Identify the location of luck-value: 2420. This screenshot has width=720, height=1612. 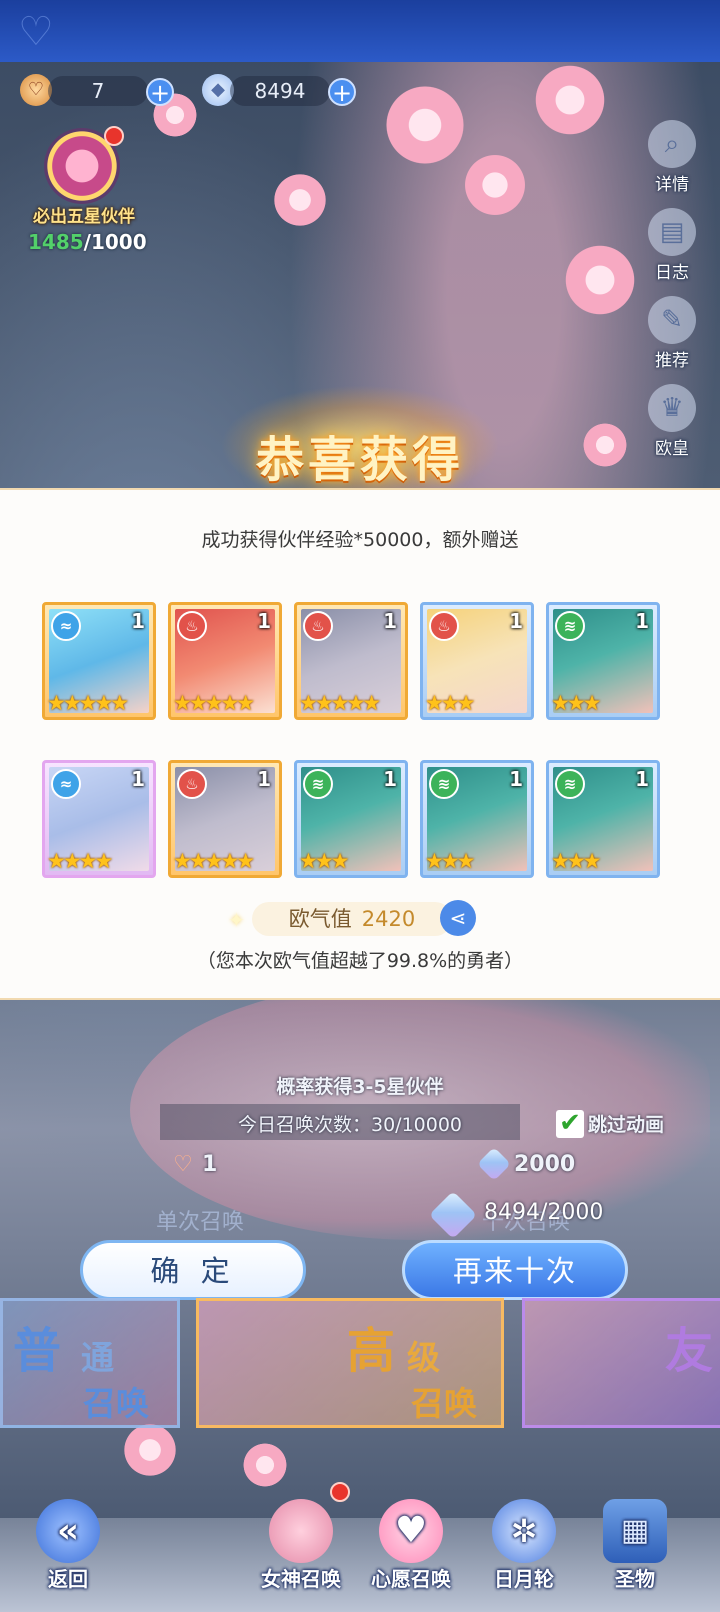
(388, 919).